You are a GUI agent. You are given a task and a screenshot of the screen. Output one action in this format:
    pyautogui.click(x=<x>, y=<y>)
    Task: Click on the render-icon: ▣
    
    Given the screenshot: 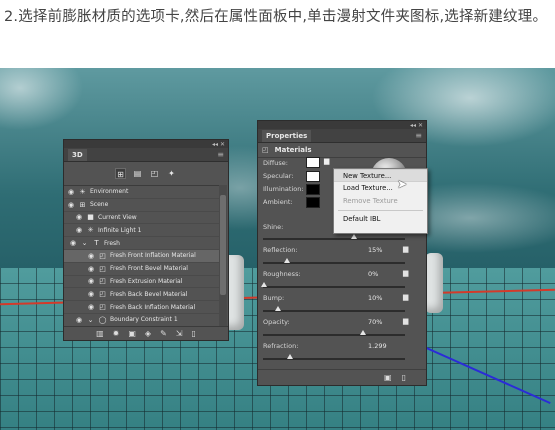 What is the action you would take?
    pyautogui.click(x=388, y=377)
    